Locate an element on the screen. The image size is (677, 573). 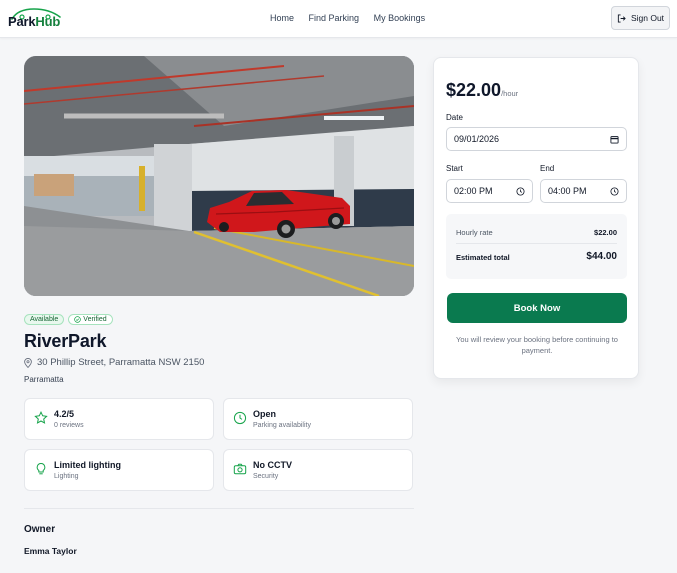
rating-reviews: 0 reviews is located at coordinates (69, 425).